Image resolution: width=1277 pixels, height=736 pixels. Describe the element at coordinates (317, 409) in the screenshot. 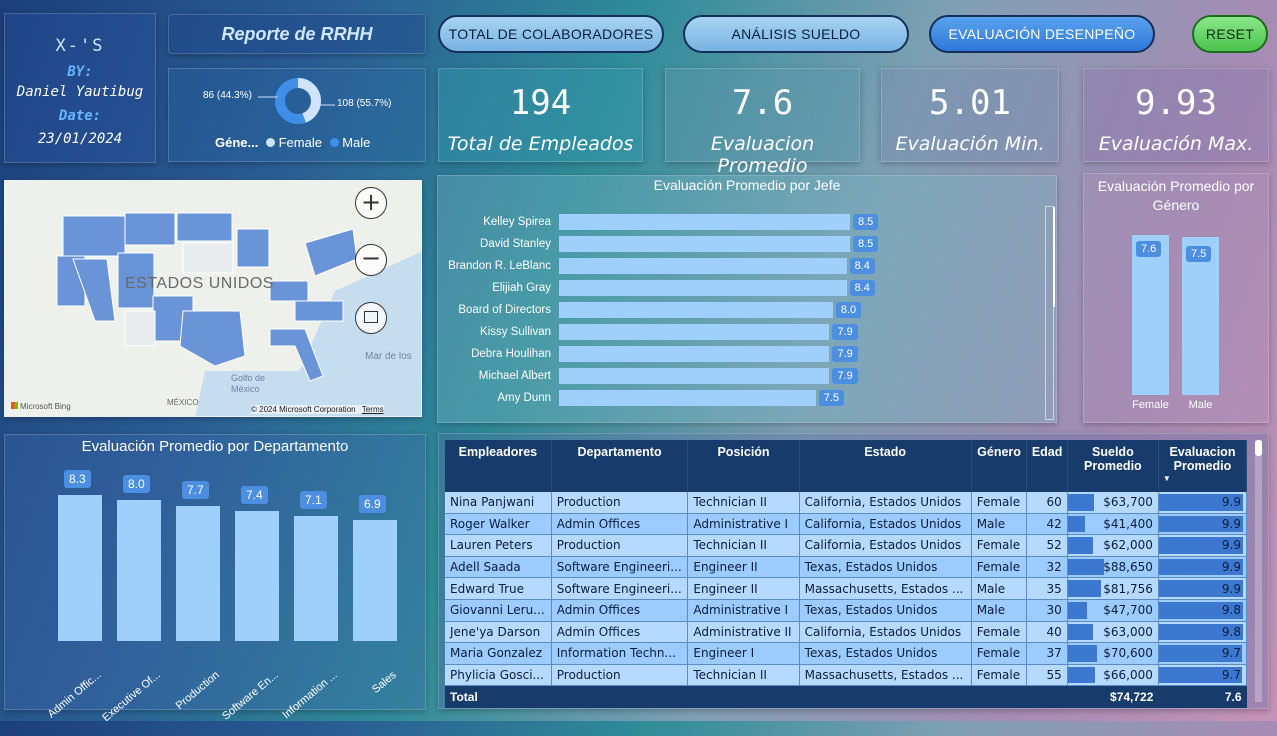

I see `map-copyright: © 2024 Microsoft Corporation Terms` at that location.